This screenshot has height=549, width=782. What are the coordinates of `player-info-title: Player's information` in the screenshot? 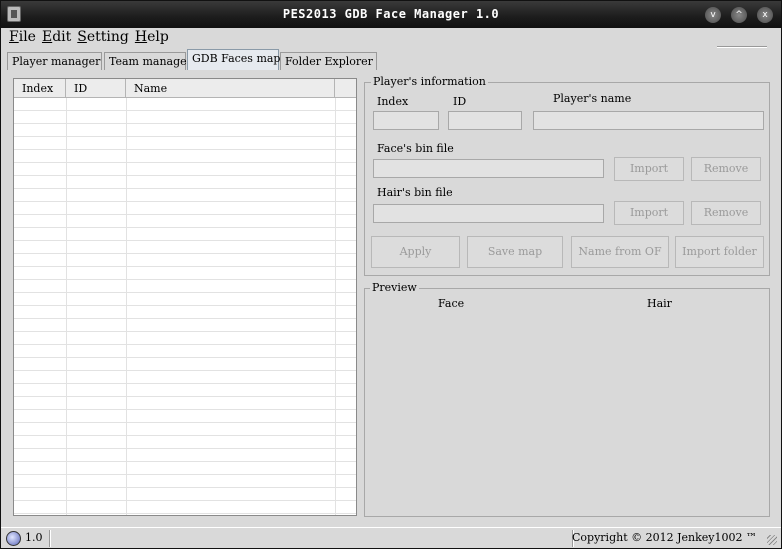 It's located at (429, 81).